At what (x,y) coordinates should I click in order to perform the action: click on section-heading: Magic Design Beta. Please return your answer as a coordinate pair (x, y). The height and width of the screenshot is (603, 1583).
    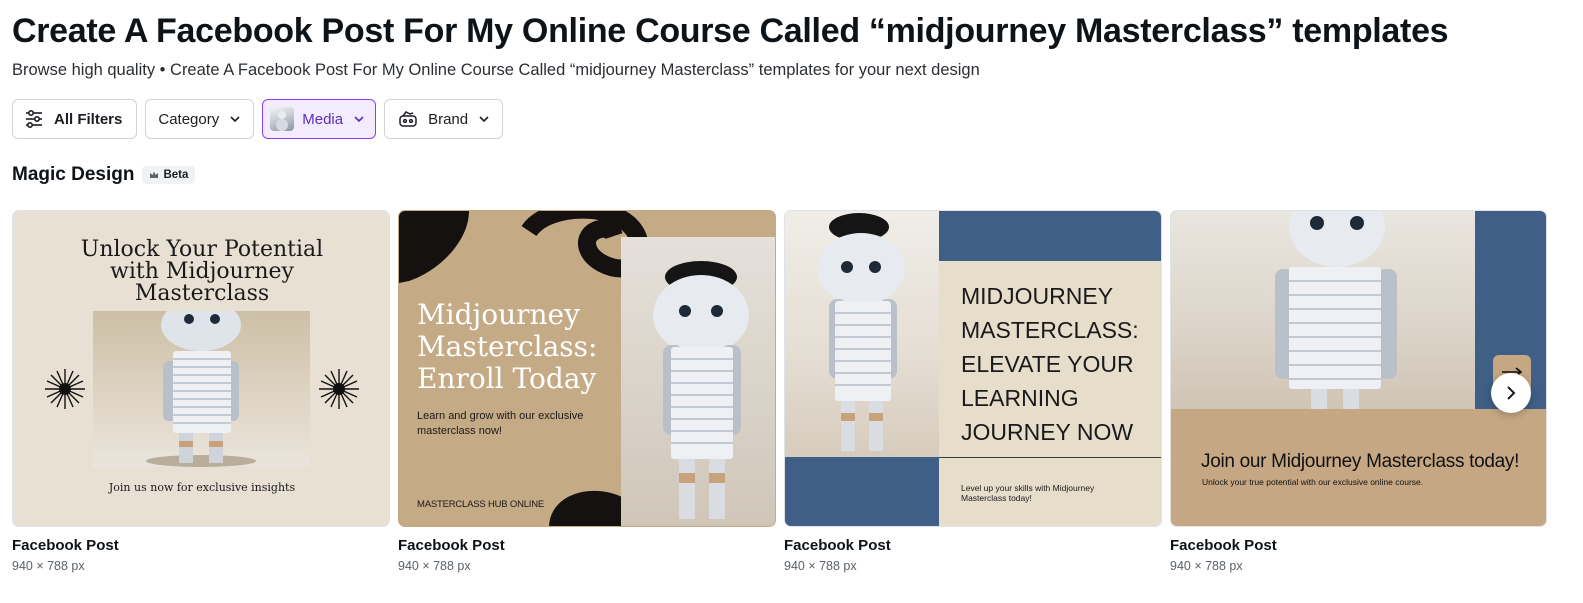
    Looking at the image, I should click on (104, 175).